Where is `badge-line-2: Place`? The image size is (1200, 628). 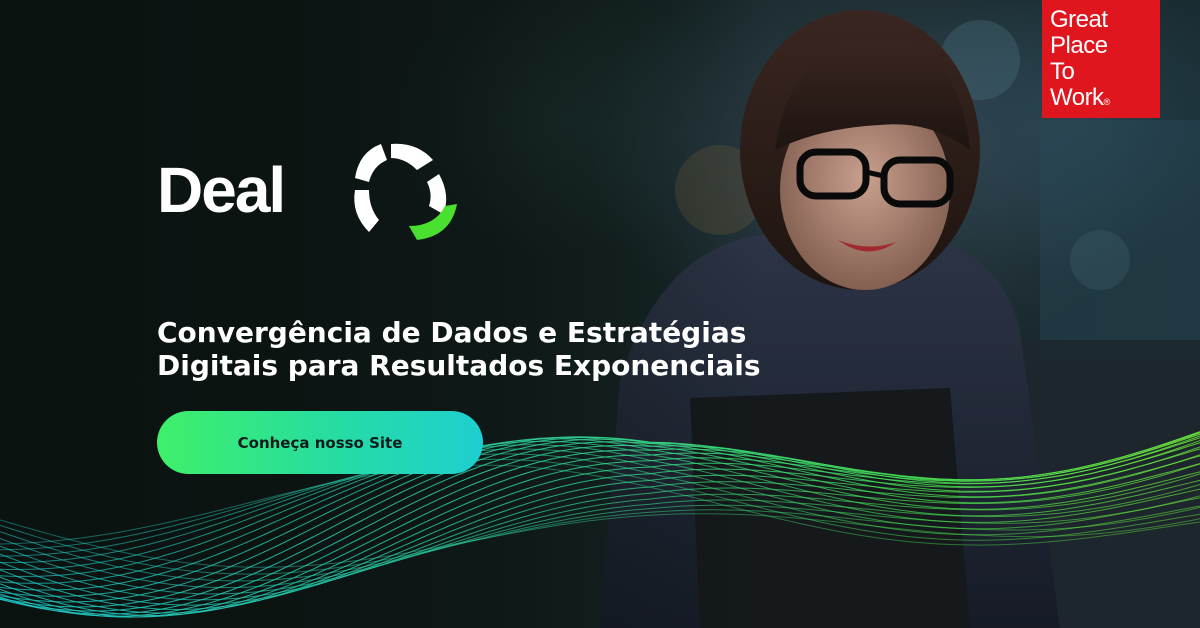
badge-line-2: Place is located at coordinates (1079, 45).